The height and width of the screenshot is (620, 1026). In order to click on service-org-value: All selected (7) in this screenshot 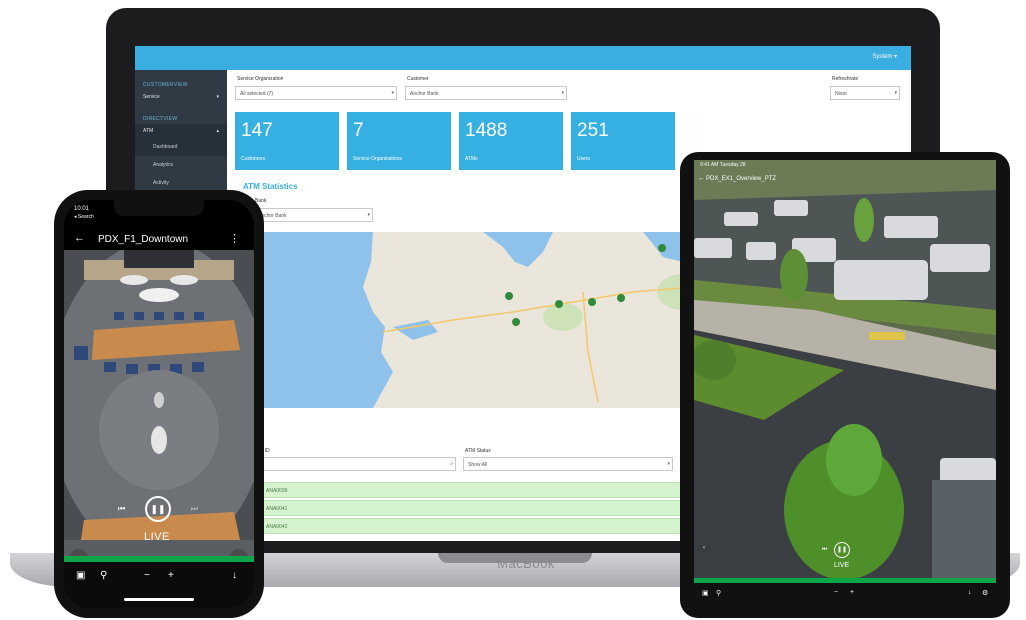, I will do `click(257, 94)`.